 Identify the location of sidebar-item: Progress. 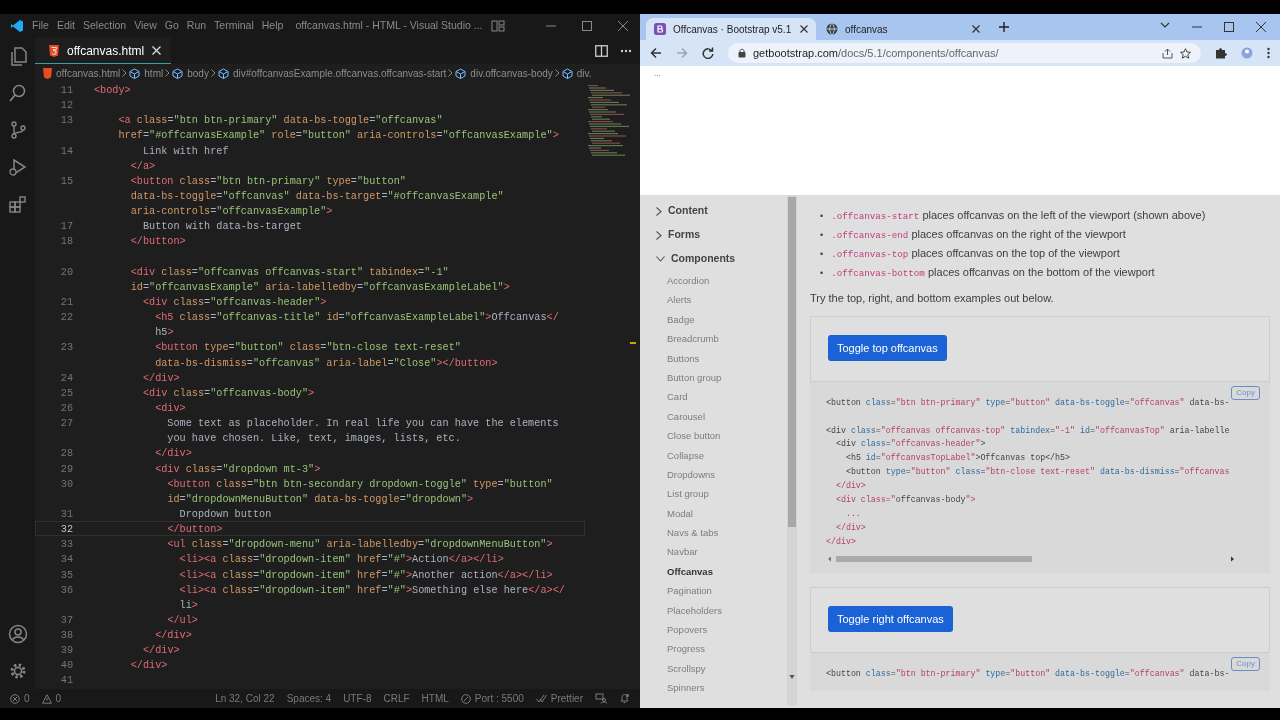
(713, 649).